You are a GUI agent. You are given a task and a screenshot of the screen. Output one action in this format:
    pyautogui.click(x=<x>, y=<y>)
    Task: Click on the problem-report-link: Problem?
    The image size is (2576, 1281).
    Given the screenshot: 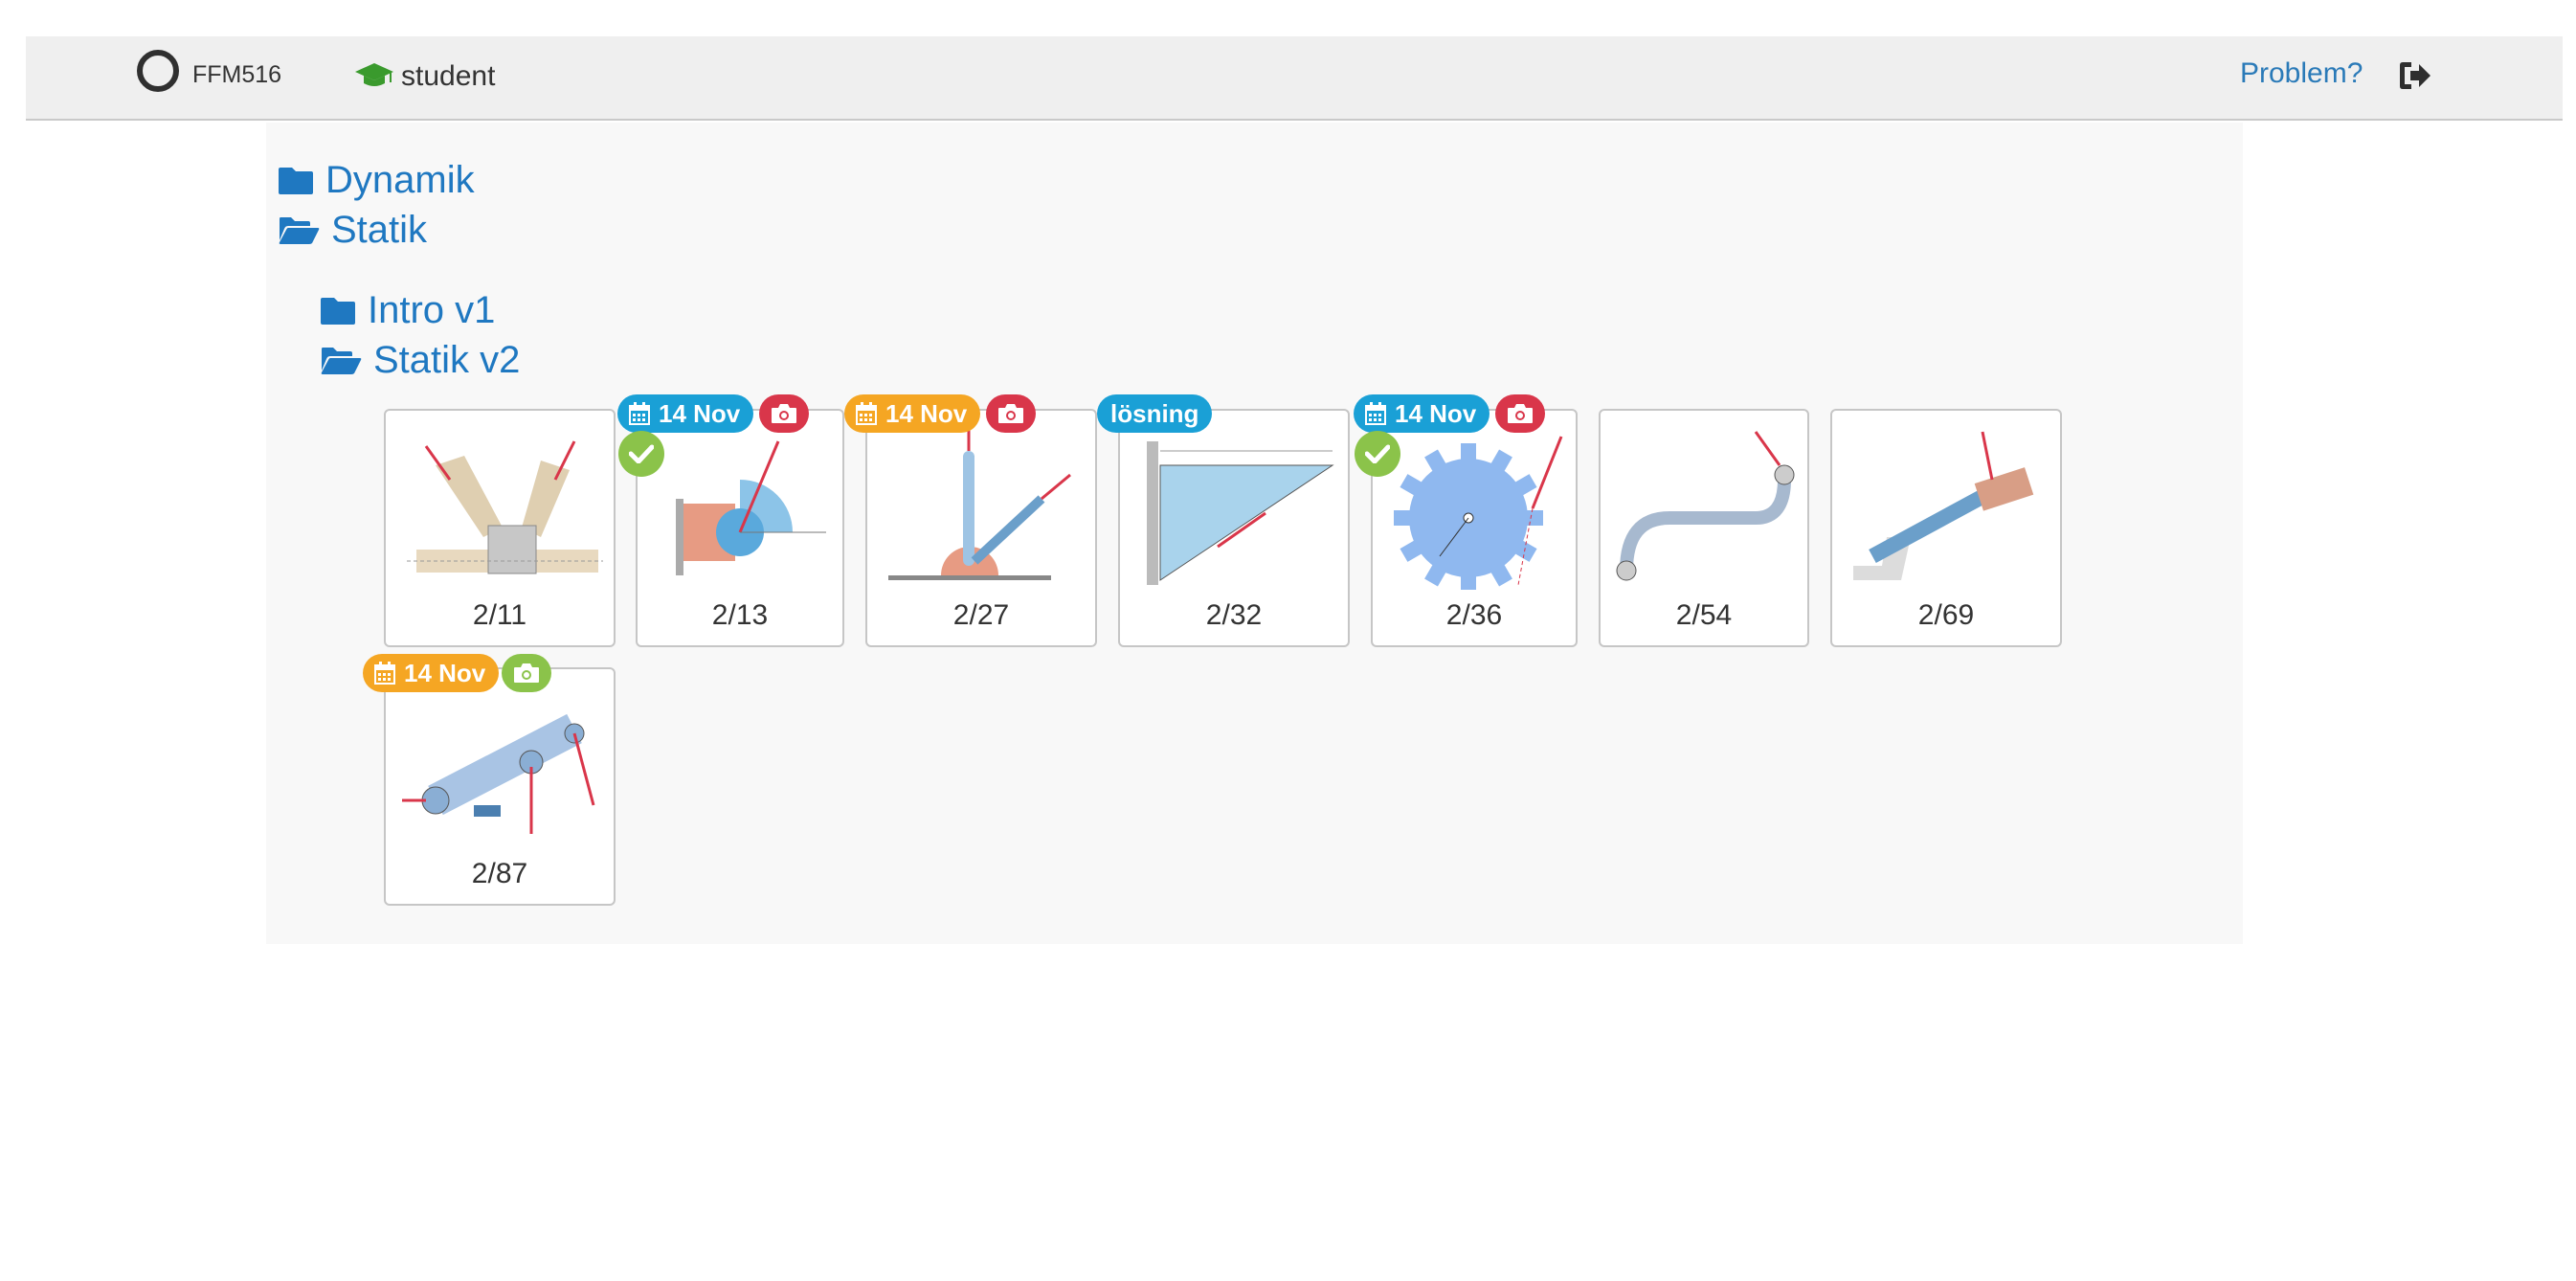 What is the action you would take?
    pyautogui.click(x=2301, y=73)
    